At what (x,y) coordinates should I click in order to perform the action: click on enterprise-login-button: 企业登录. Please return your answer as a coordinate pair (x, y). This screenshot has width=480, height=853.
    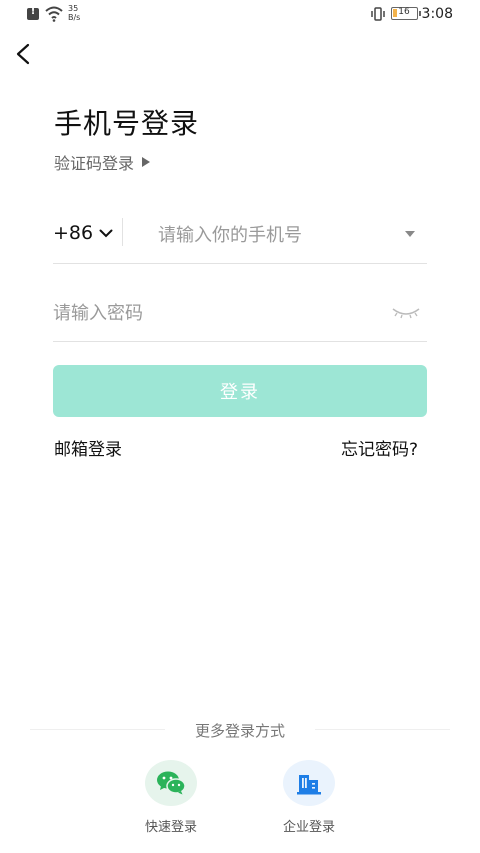
    Looking at the image, I should click on (309, 797).